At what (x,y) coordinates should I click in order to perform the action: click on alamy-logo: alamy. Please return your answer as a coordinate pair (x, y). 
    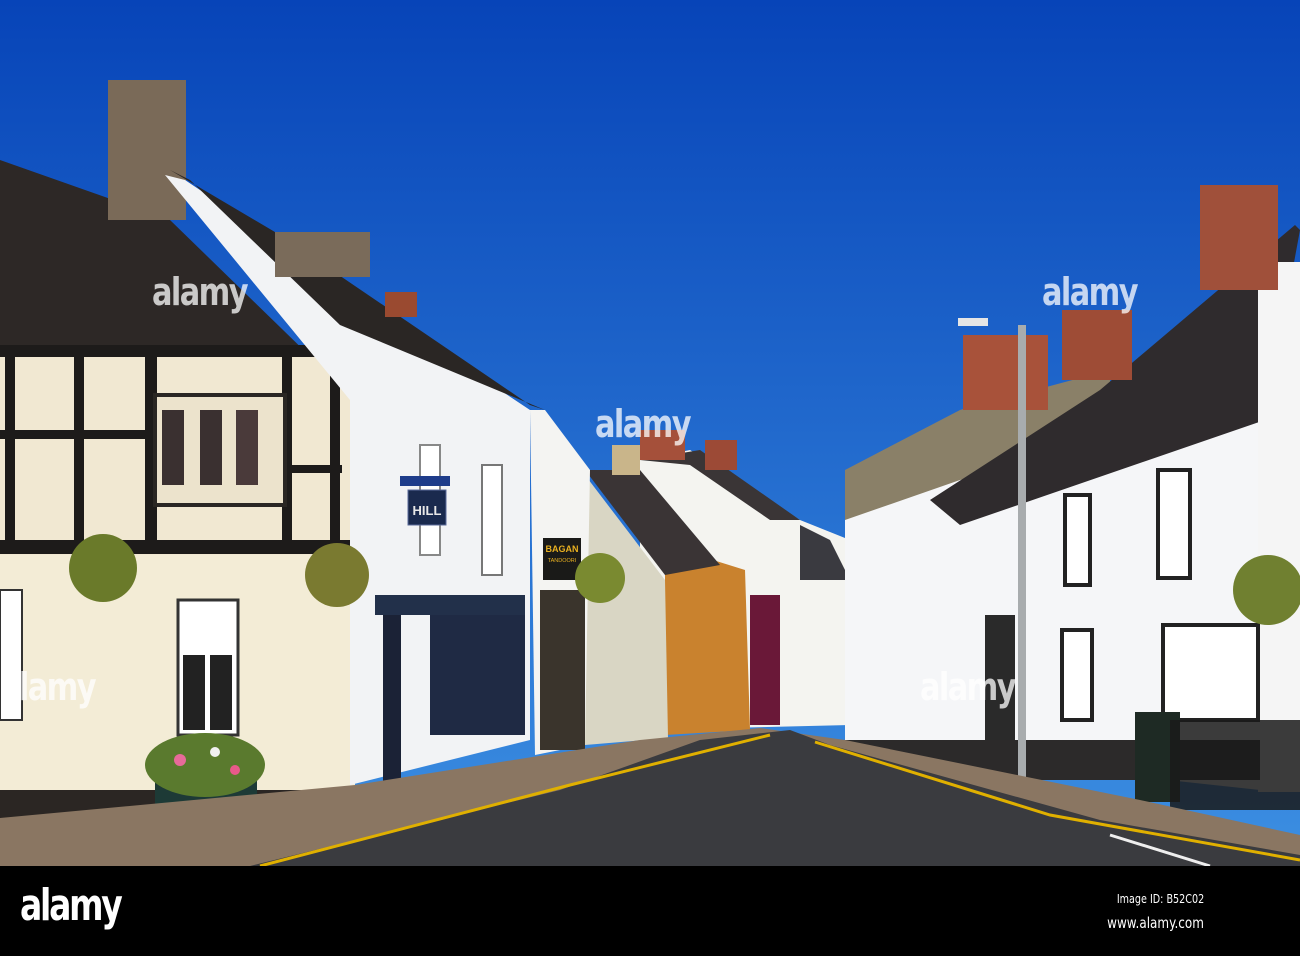
    Looking at the image, I should click on (71, 905).